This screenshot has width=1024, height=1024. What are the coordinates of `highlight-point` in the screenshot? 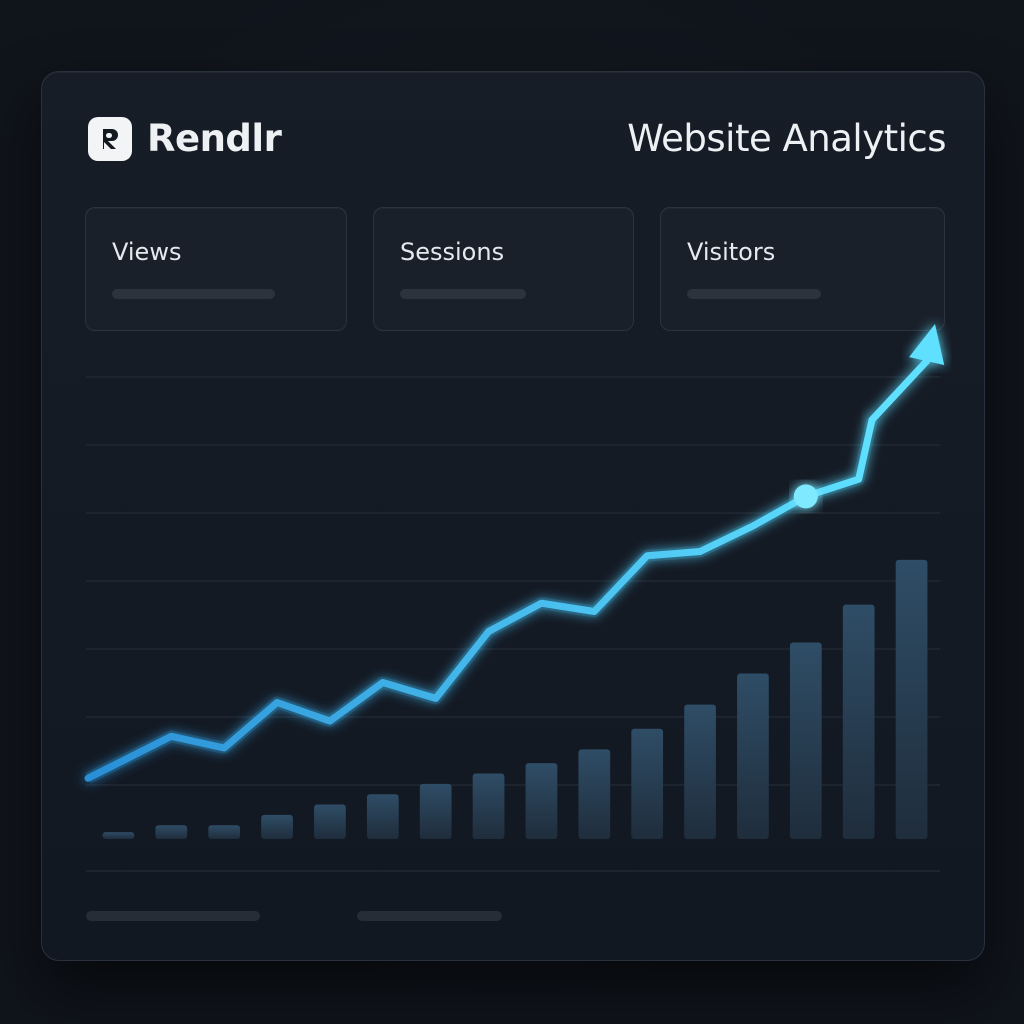 It's located at (805, 496).